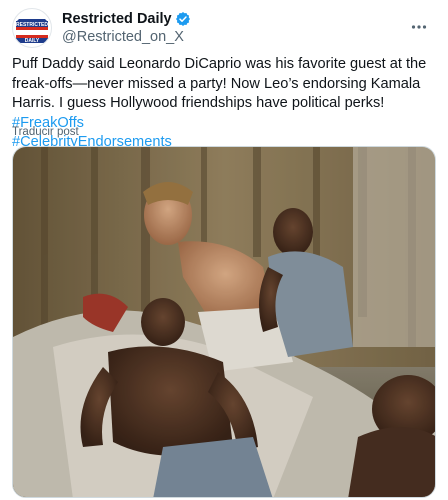  Describe the element at coordinates (32, 25) in the screenshot. I see `avatar-text-top: RESTRICTED` at that location.